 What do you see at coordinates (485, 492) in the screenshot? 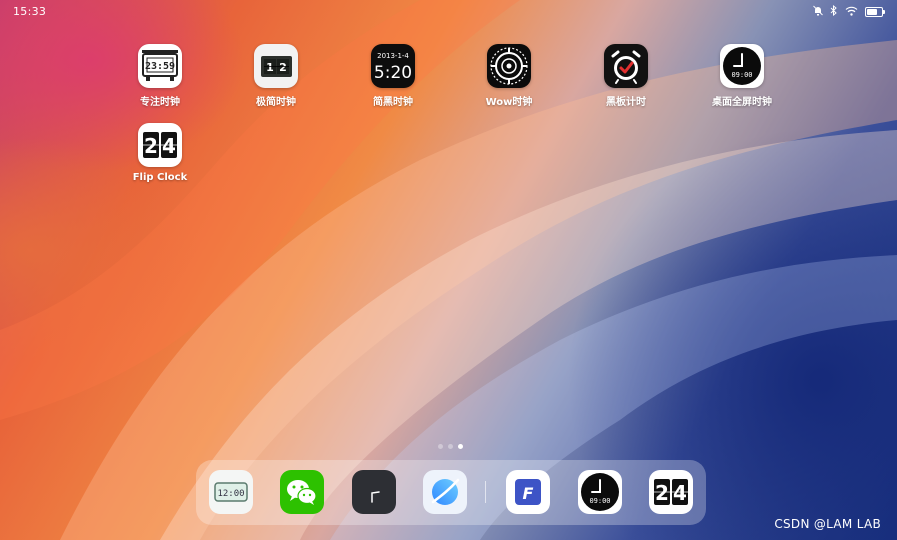
I see `dock-separator` at bounding box center [485, 492].